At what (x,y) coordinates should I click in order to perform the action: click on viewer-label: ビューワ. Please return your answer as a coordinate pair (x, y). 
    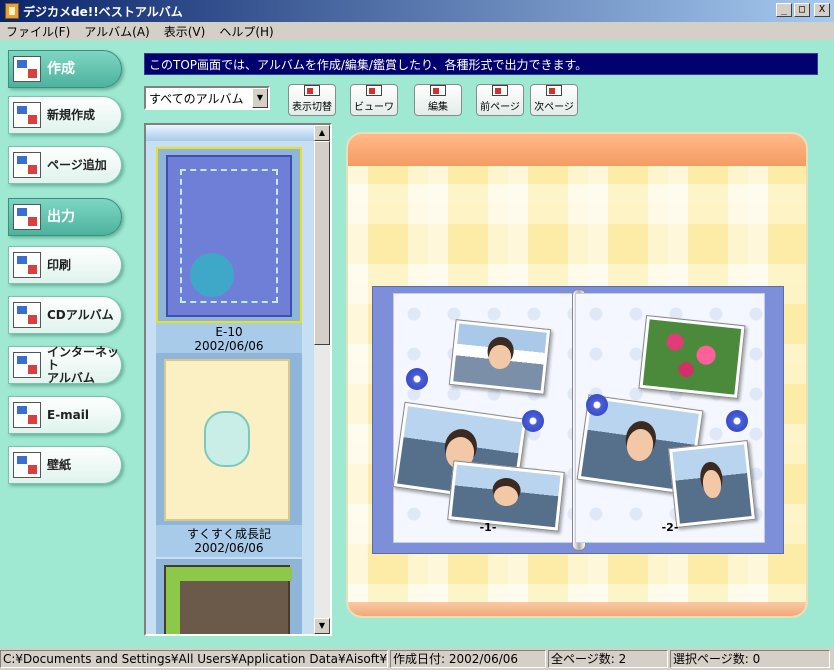
    Looking at the image, I should click on (374, 107).